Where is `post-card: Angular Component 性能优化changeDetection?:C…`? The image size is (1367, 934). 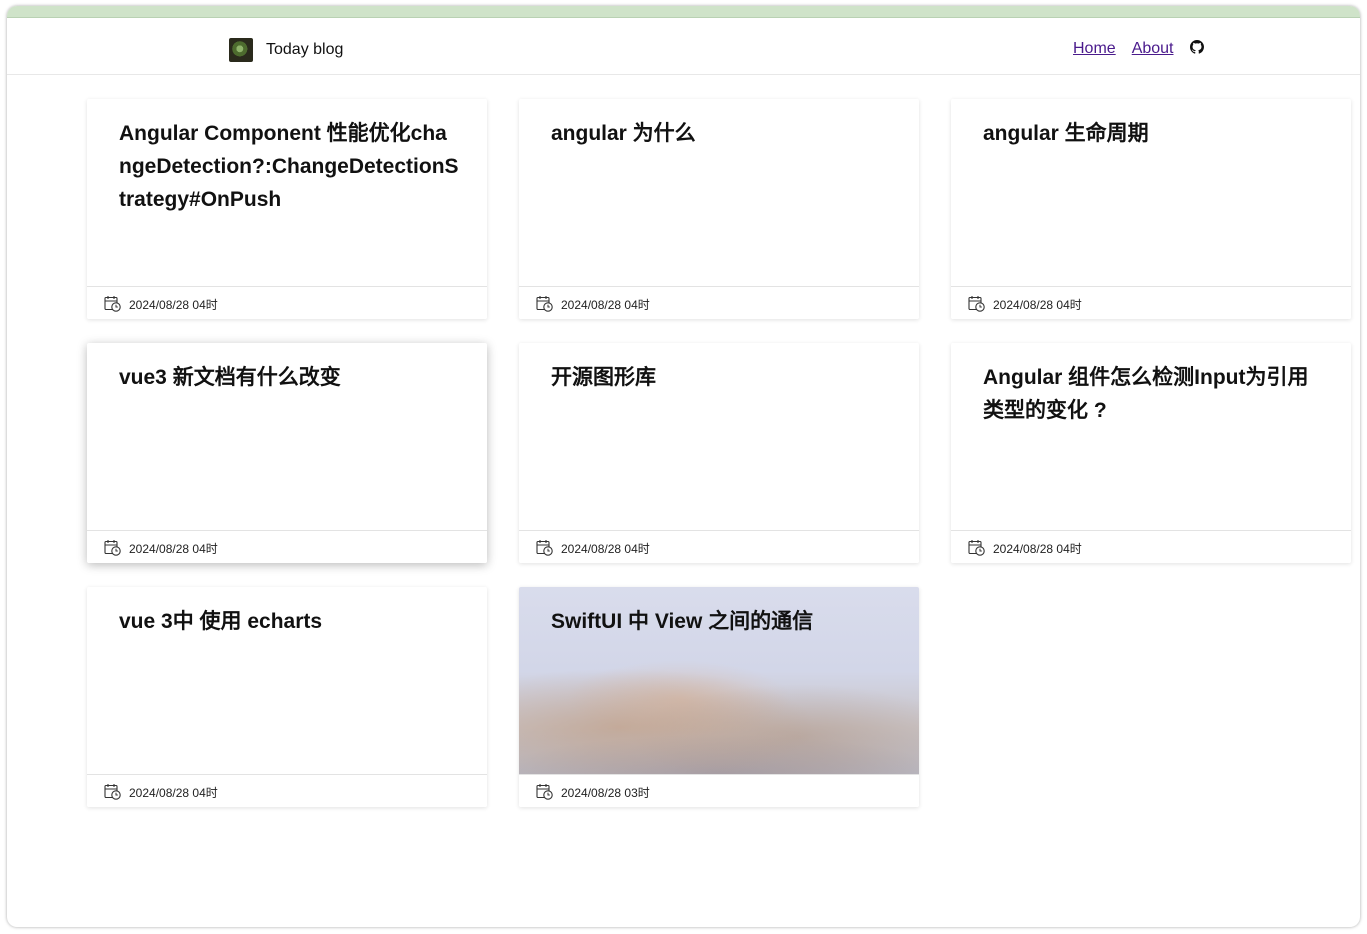
post-card: Angular Component 性能优化changeDetection?:C… is located at coordinates (287, 209).